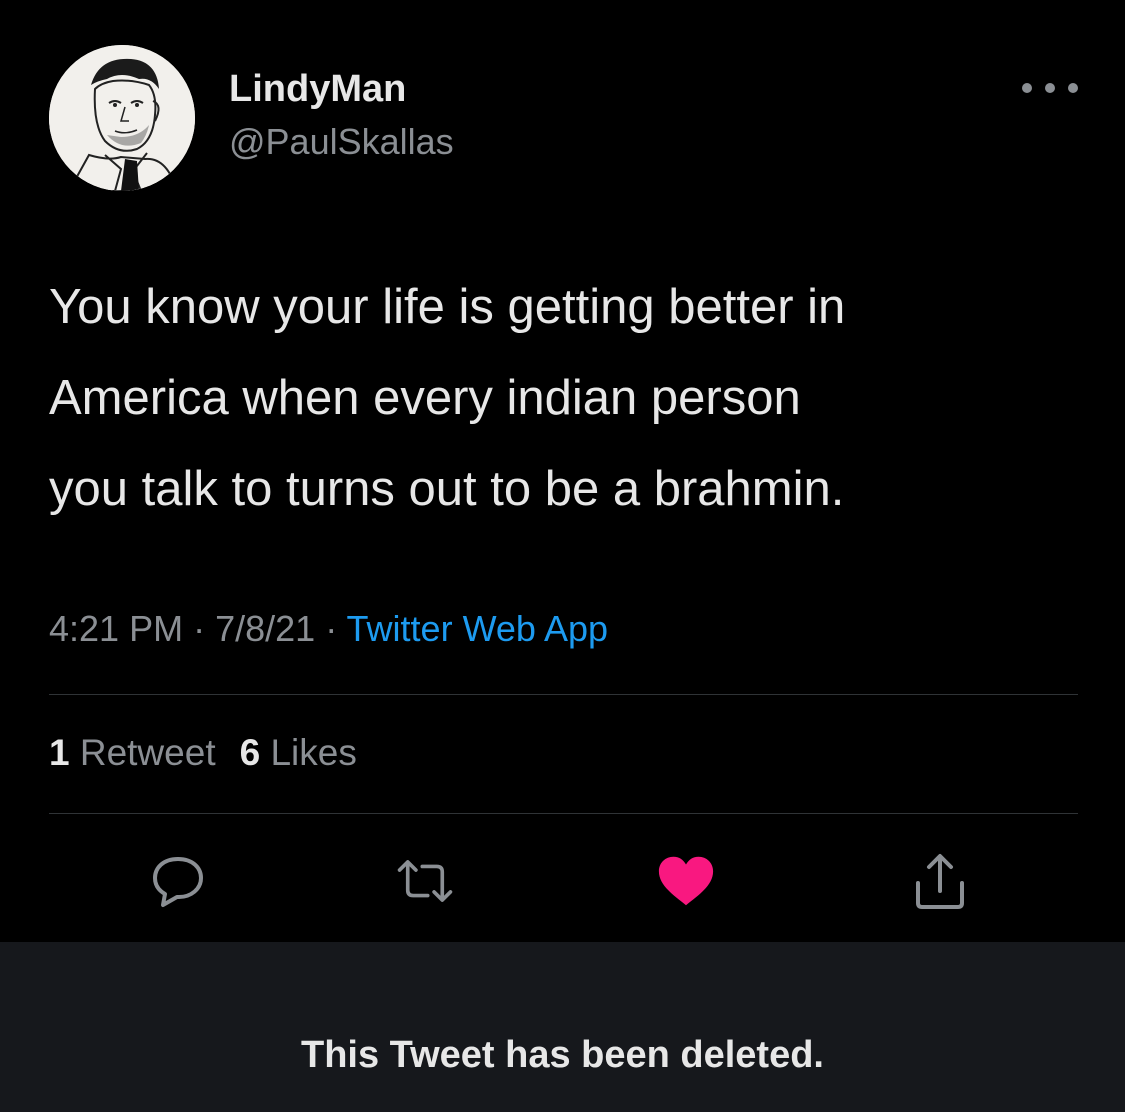  I want to click on engagement-stats: 1 Retweet 6 Likes, so click(215, 753).